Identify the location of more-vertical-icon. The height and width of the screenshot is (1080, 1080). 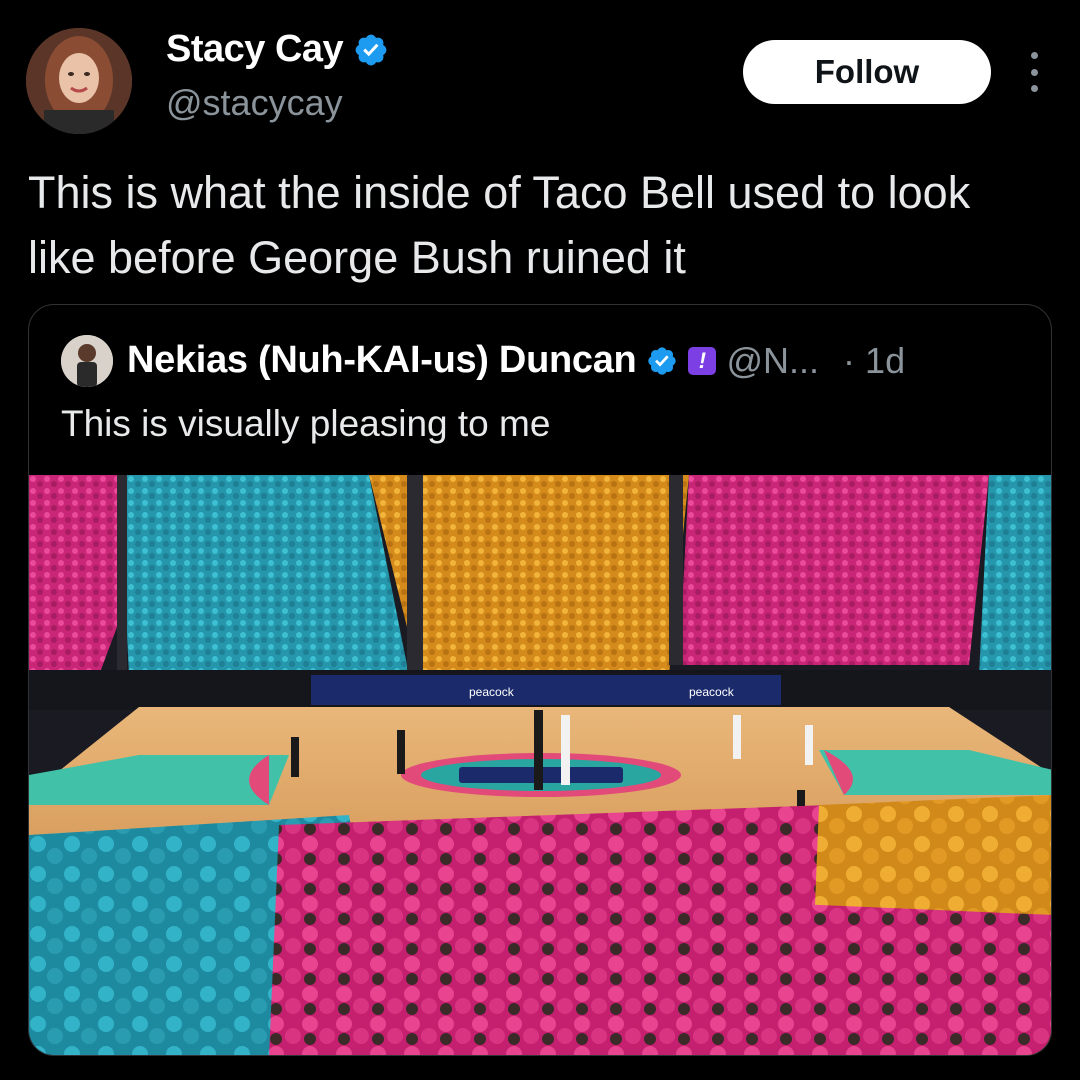
(1034, 72).